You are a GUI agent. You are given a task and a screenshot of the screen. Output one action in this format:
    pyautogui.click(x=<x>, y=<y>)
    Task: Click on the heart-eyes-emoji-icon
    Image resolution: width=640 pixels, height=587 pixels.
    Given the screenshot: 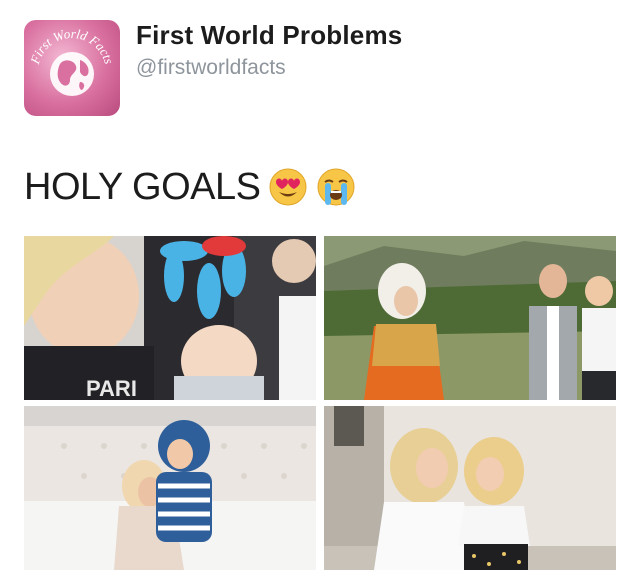 What is the action you would take?
    pyautogui.click(x=288, y=187)
    